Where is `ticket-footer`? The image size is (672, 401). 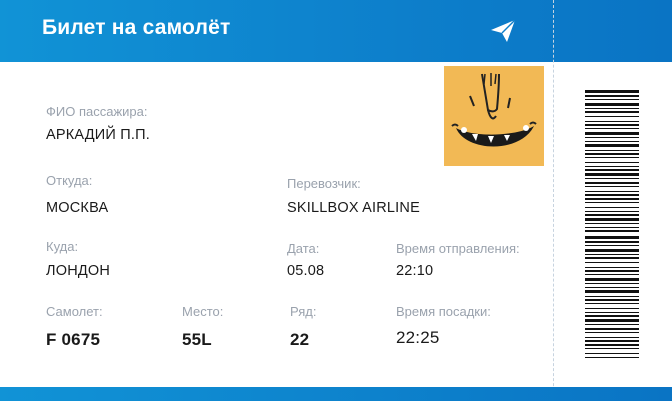 ticket-footer is located at coordinates (336, 394).